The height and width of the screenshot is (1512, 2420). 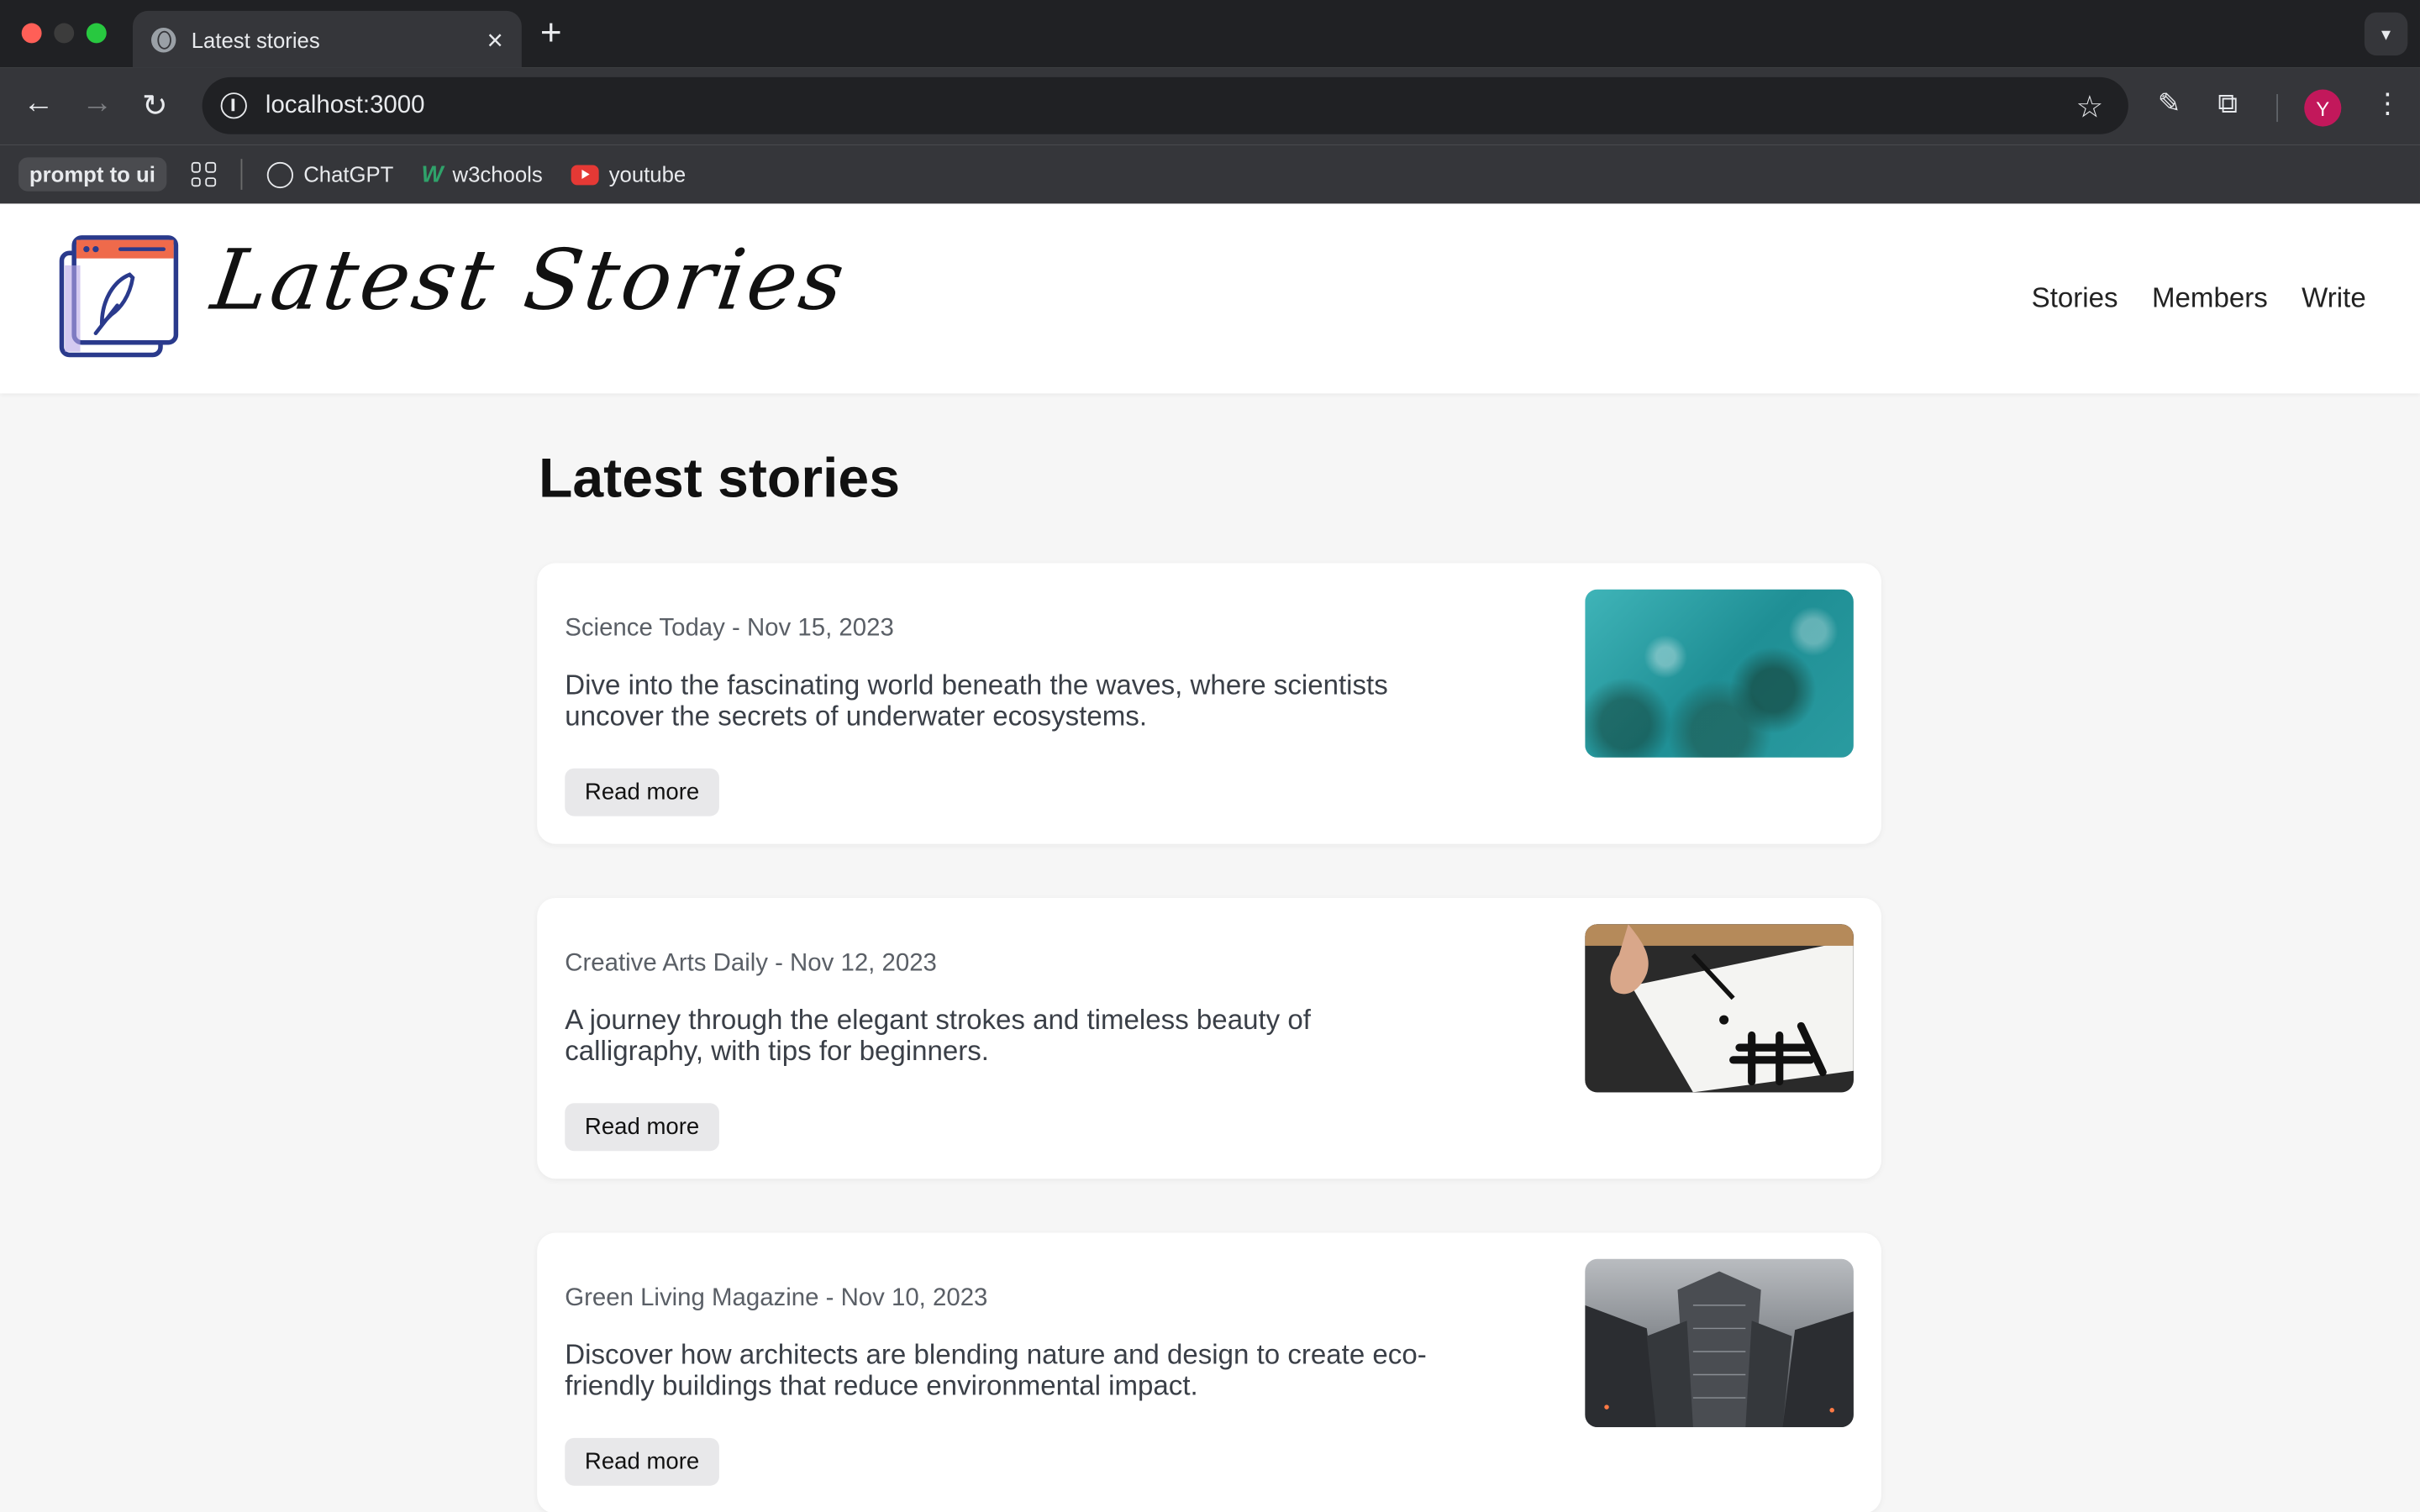 I want to click on youtube-icon, so click(x=584, y=174).